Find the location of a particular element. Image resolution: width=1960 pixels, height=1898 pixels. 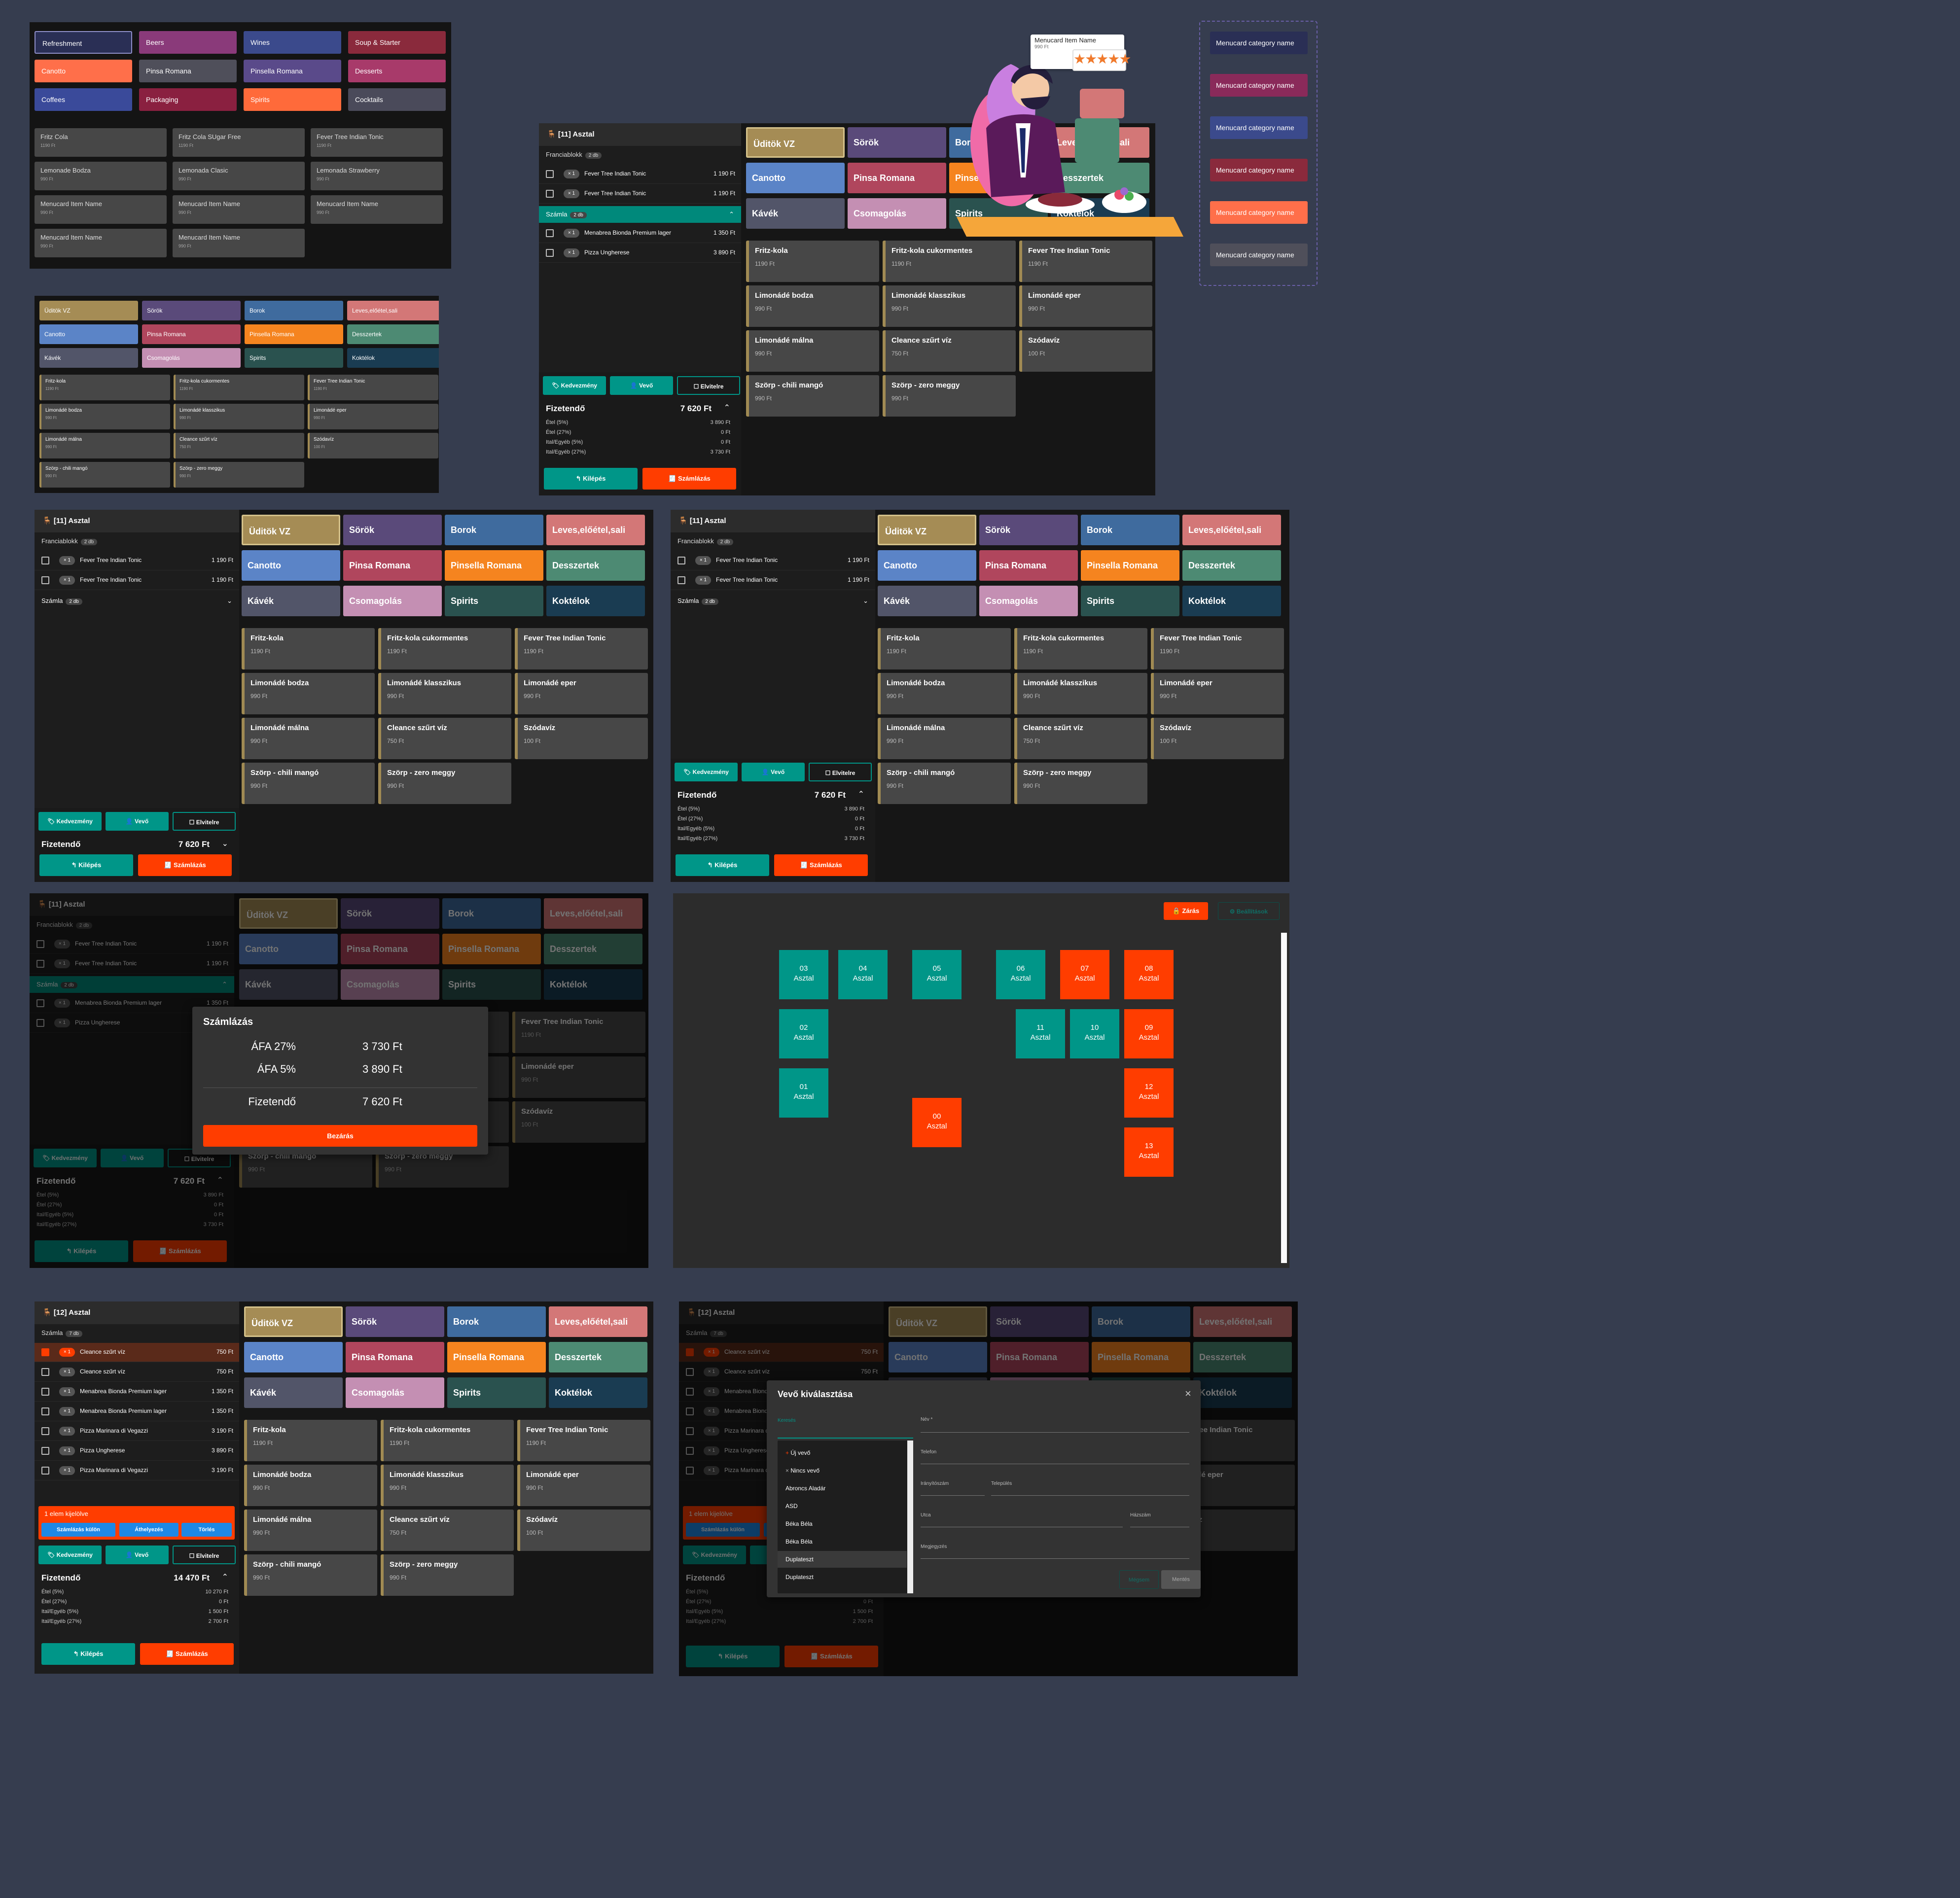

cancel-button: Mégsem is located at coordinates (1139, 1579).